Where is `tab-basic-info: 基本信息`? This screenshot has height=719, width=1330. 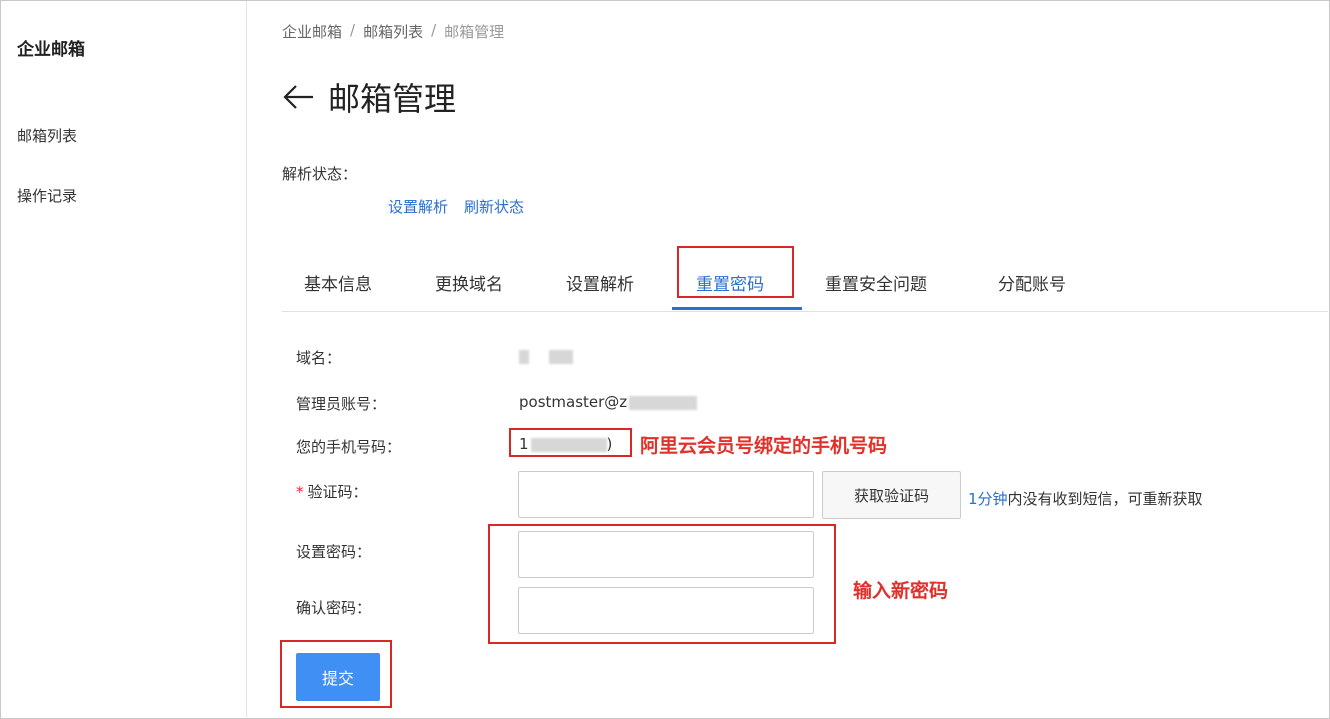 tab-basic-info: 基本信息 is located at coordinates (338, 282).